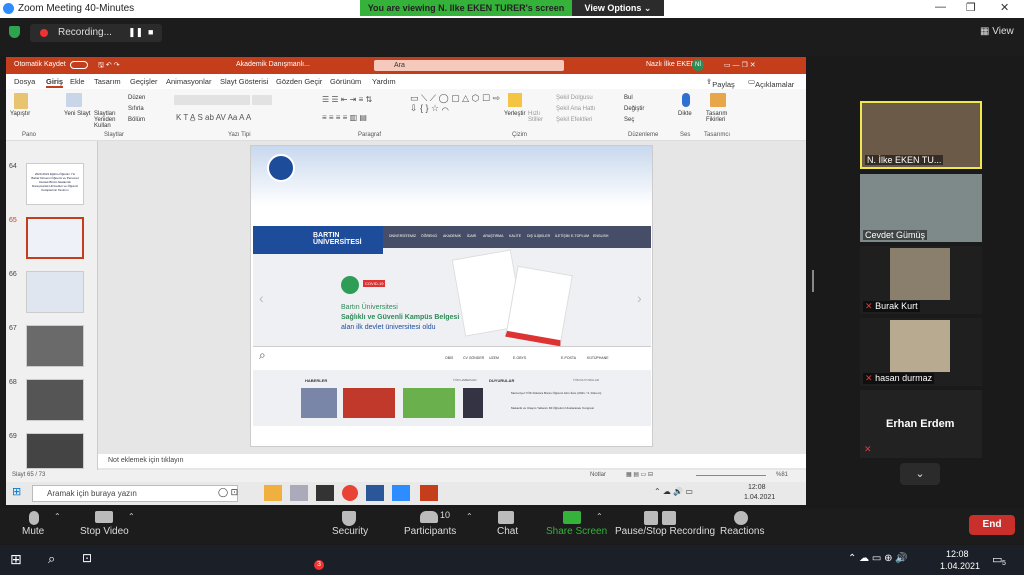  What do you see at coordinates (992, 525) in the screenshot?
I see `end-meeting-button: End` at bounding box center [992, 525].